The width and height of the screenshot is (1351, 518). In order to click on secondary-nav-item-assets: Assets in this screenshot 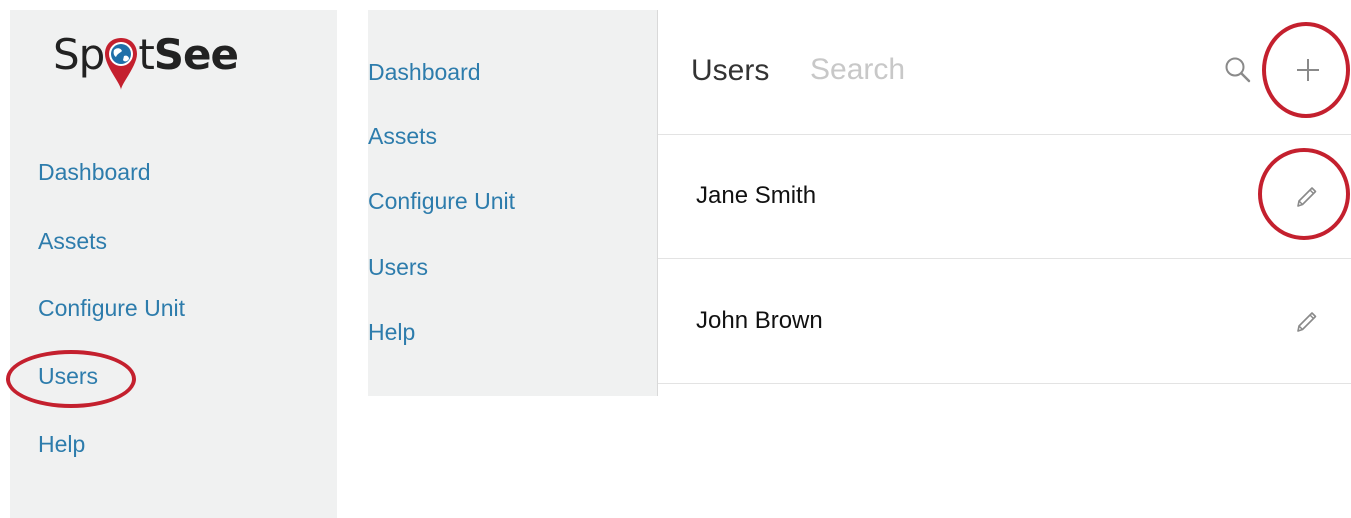, I will do `click(402, 136)`.